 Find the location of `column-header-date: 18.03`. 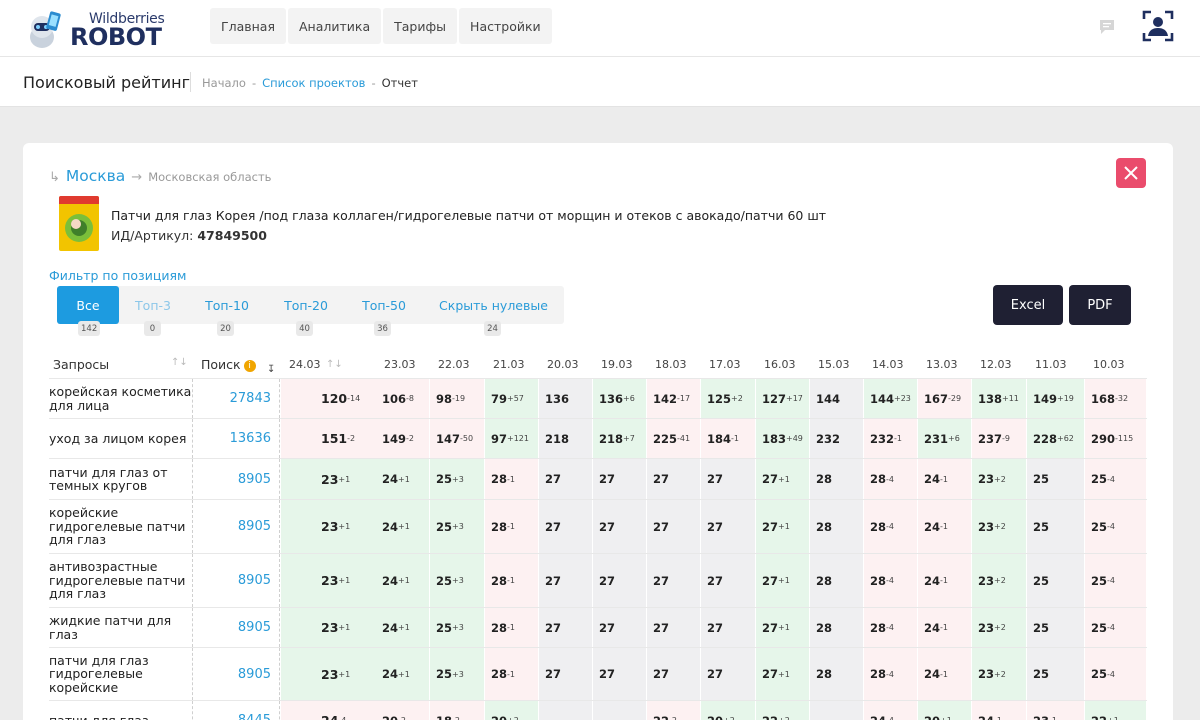

column-header-date: 18.03 is located at coordinates (671, 364).